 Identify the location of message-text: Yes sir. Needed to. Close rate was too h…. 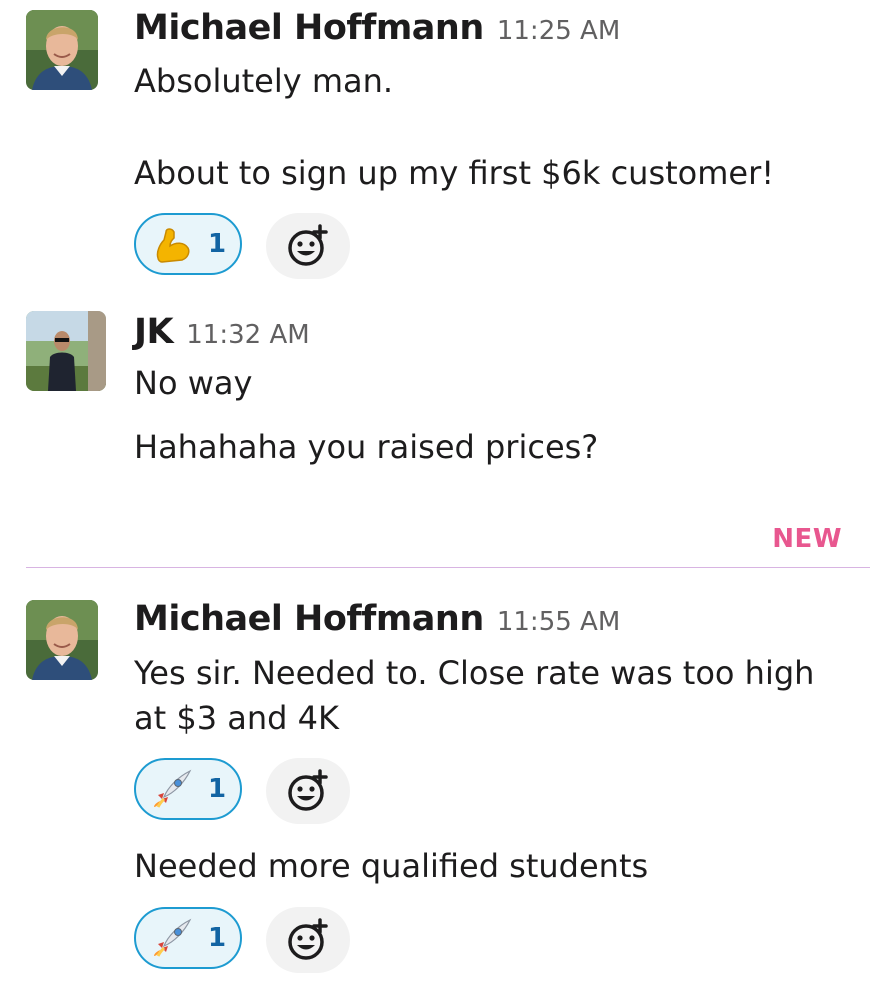
(474, 673).